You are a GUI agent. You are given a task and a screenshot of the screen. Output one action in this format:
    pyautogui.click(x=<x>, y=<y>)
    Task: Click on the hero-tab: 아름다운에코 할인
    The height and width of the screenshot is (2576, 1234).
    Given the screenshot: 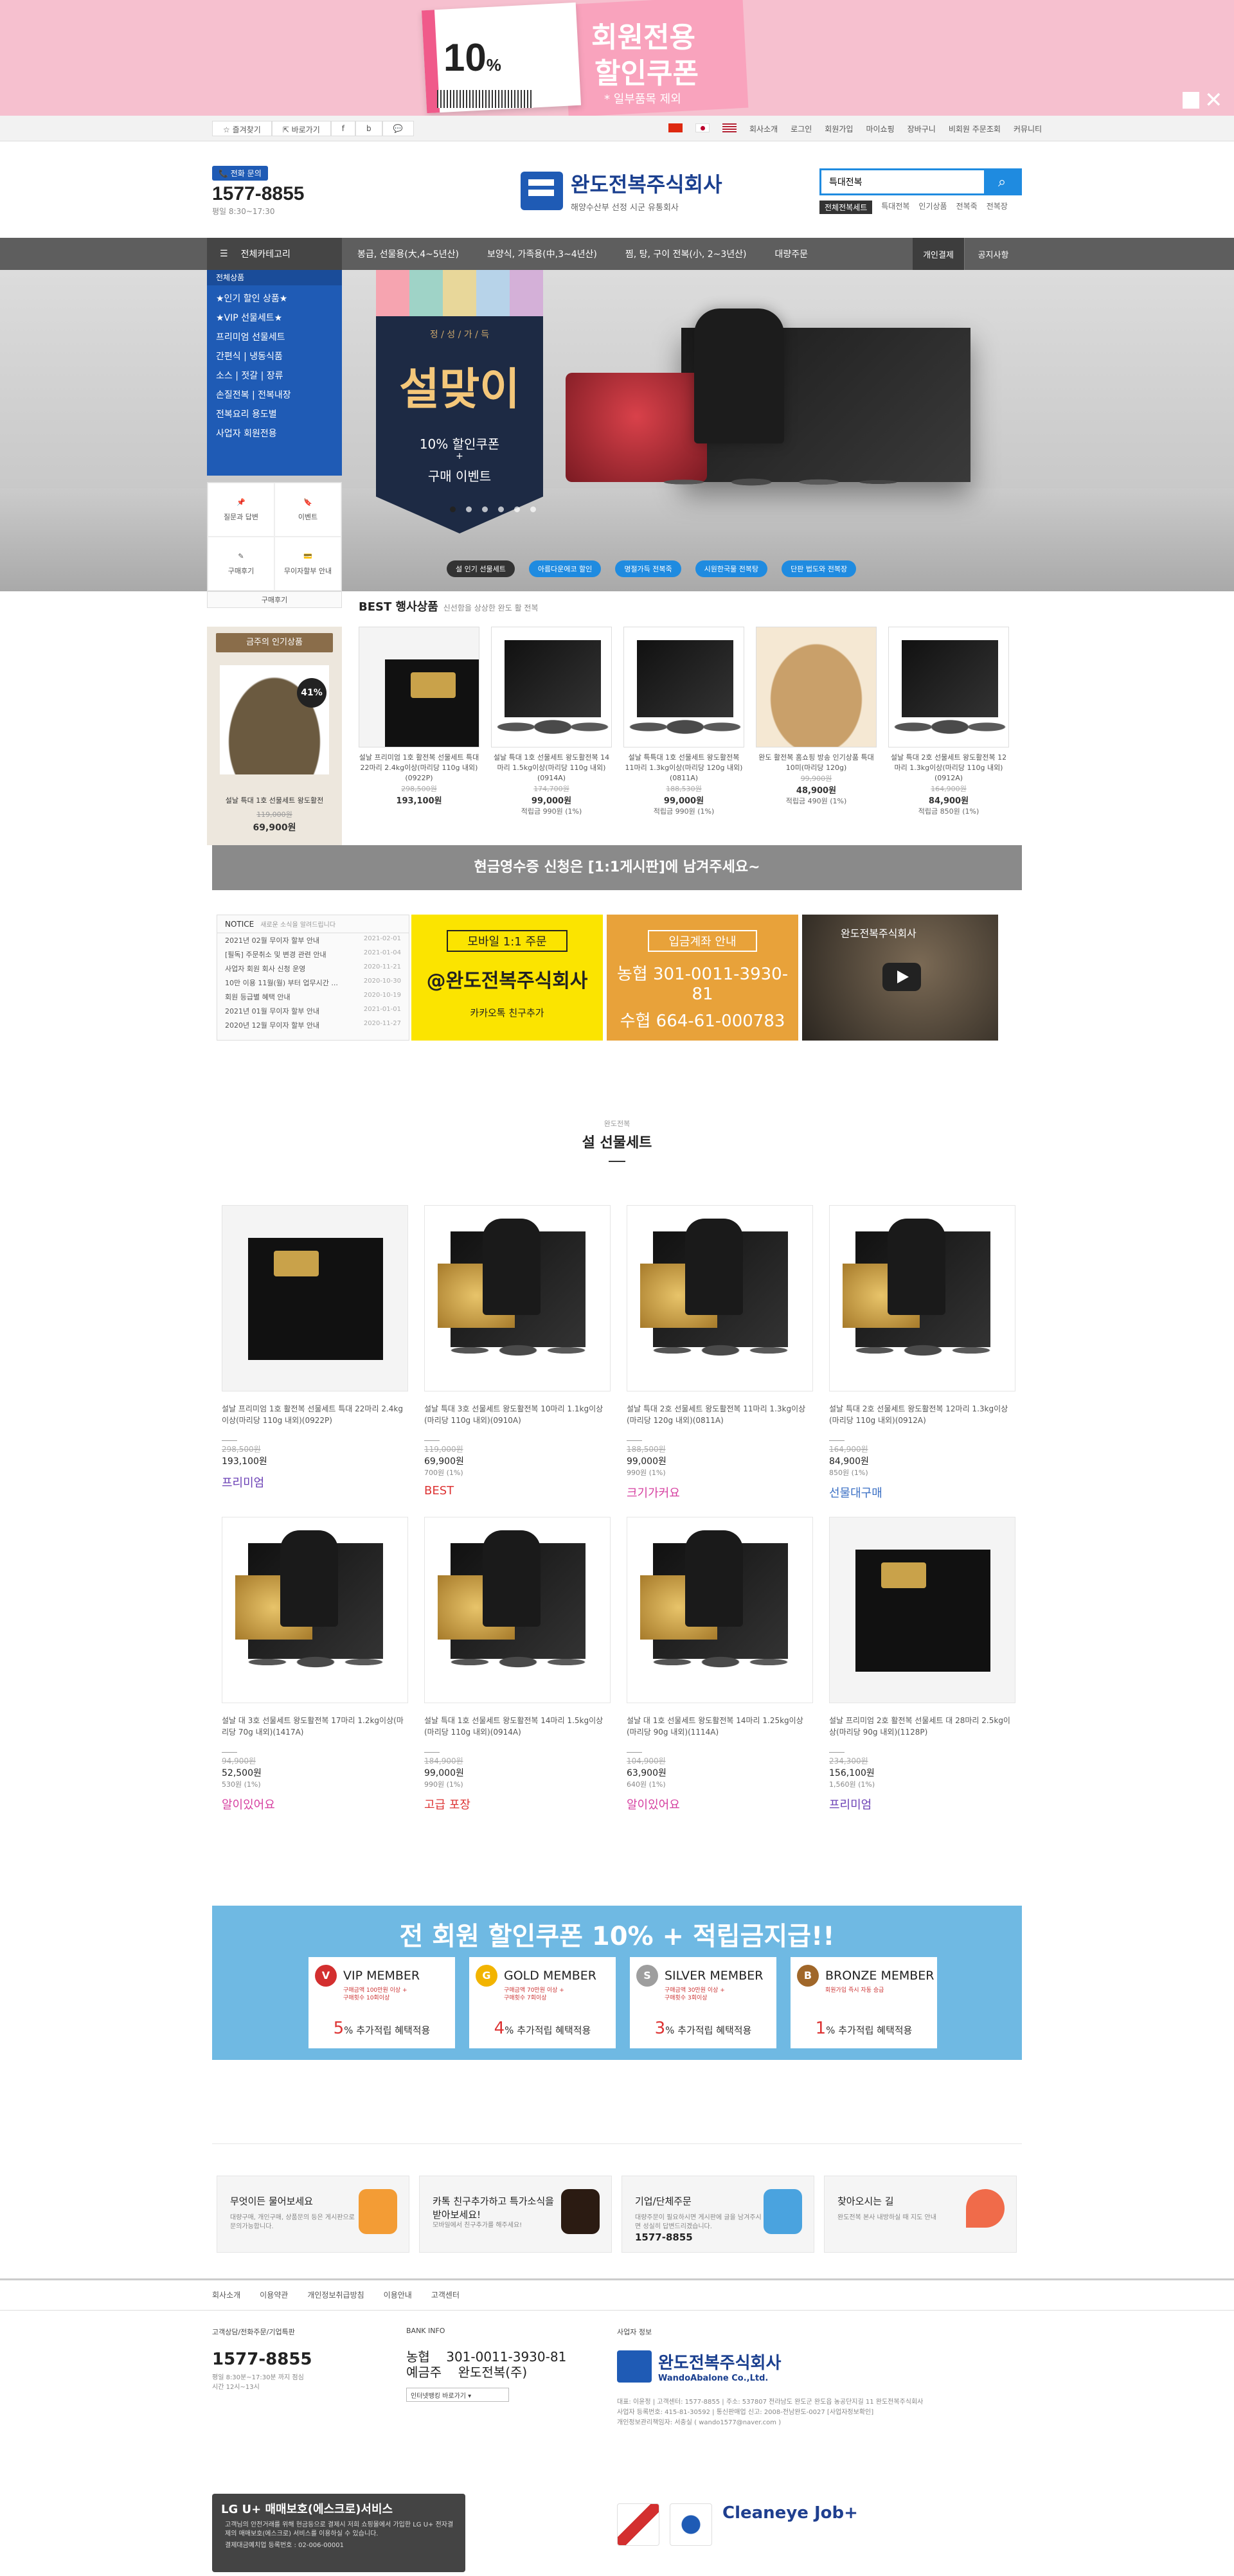 What is the action you would take?
    pyautogui.click(x=565, y=568)
    